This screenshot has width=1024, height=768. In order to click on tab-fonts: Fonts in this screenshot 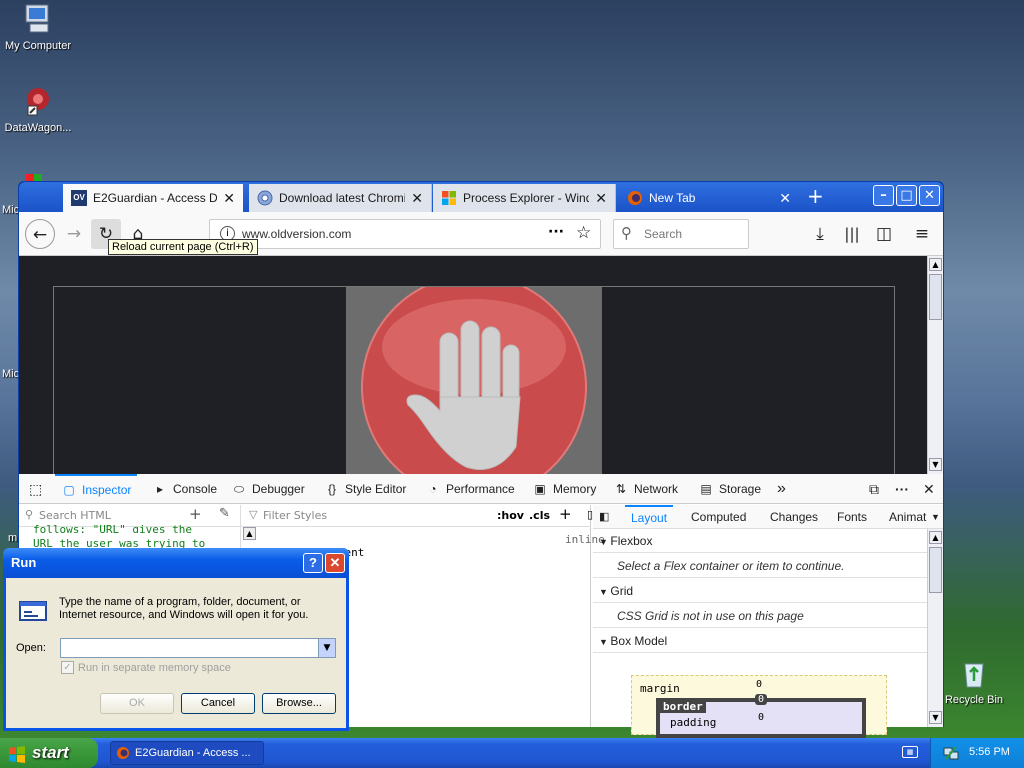, I will do `click(852, 517)`.